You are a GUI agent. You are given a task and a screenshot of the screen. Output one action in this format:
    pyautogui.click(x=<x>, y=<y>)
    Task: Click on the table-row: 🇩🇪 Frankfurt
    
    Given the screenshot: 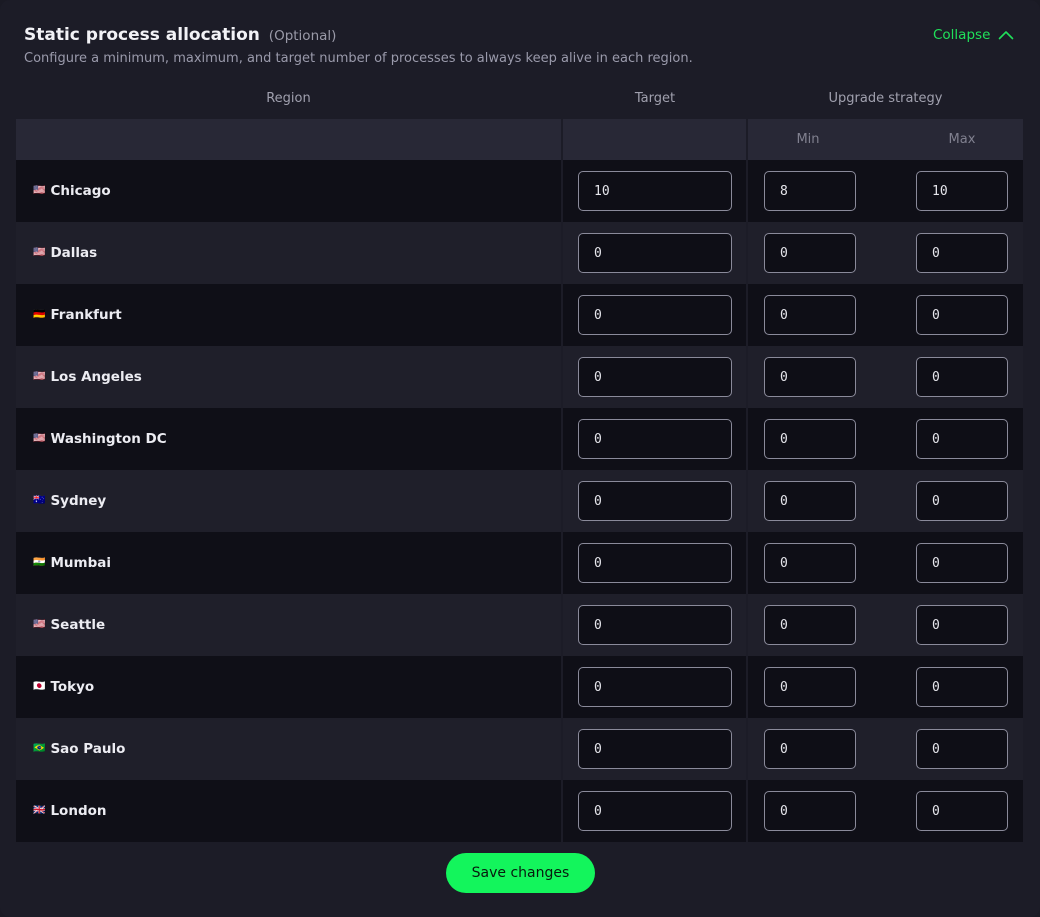 What is the action you would take?
    pyautogui.click(x=519, y=315)
    